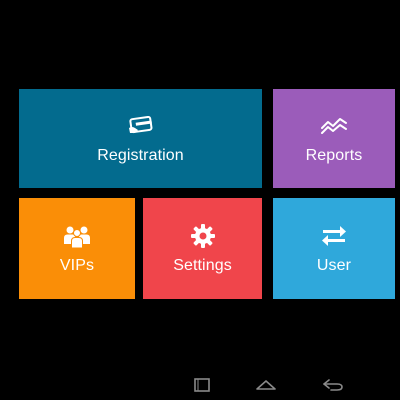 The image size is (400, 400). I want to click on navigation-bar, so click(200, 385).